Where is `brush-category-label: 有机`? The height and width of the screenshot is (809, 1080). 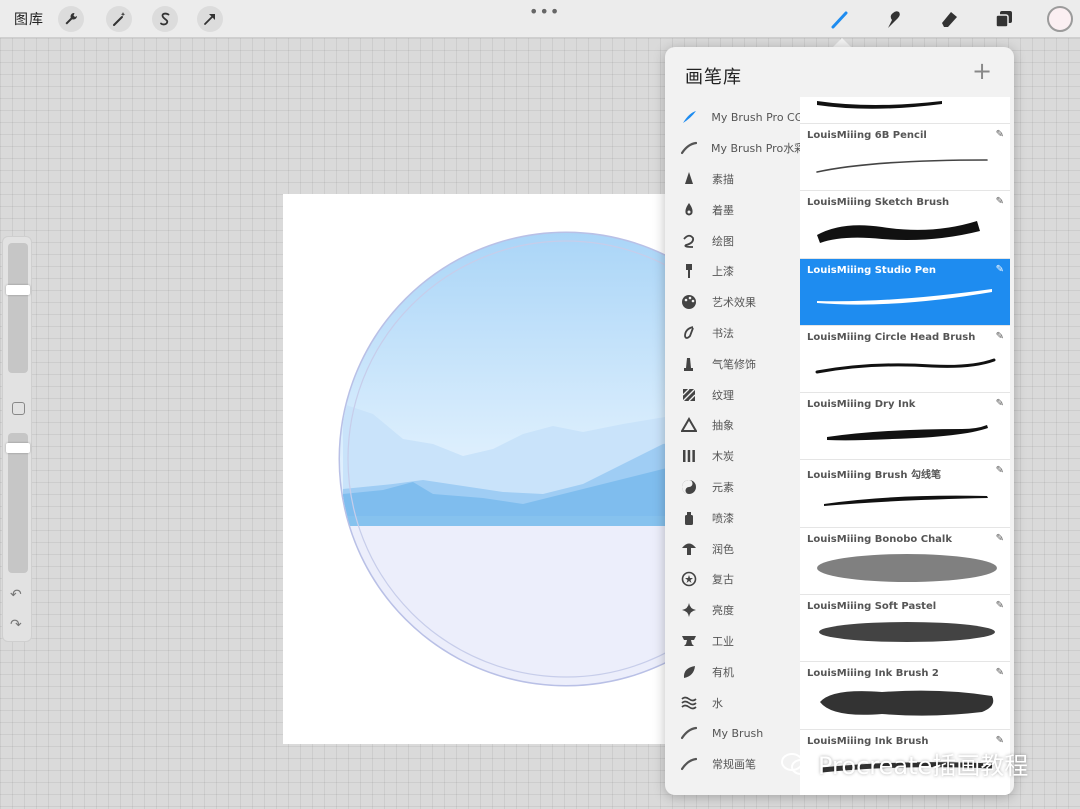
brush-category-label: 有机 is located at coordinates (723, 672).